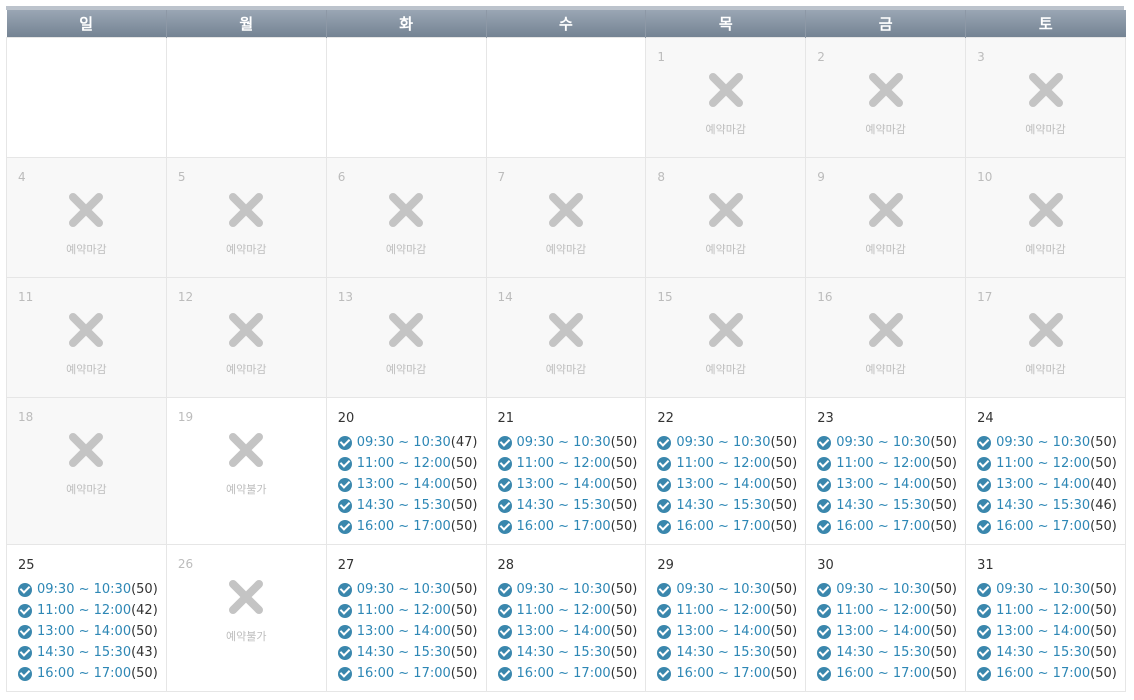  Describe the element at coordinates (407, 442) in the screenshot. I see `time-slot-link: 09:30 ~ 10:30 (47)` at that location.